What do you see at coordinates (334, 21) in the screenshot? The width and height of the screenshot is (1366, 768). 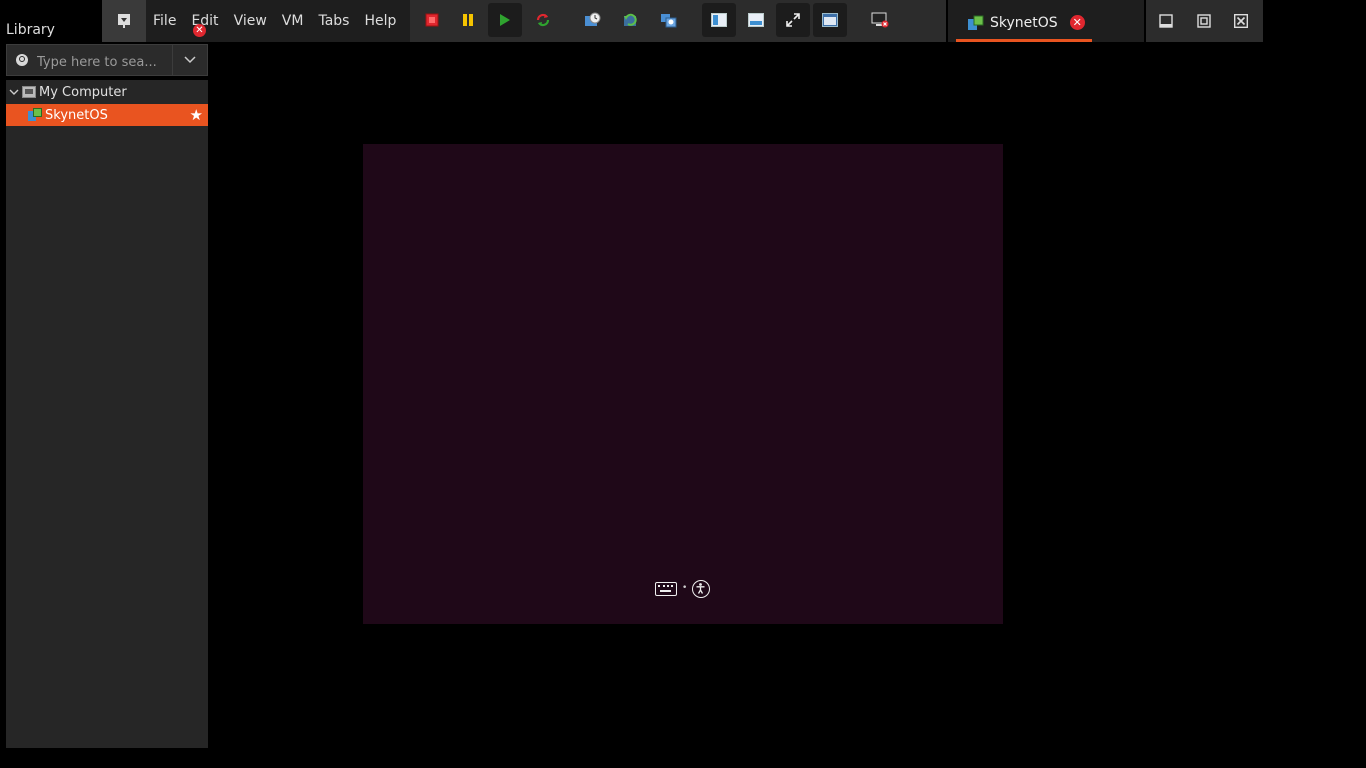 I see `menu-tabs: Tabs` at bounding box center [334, 21].